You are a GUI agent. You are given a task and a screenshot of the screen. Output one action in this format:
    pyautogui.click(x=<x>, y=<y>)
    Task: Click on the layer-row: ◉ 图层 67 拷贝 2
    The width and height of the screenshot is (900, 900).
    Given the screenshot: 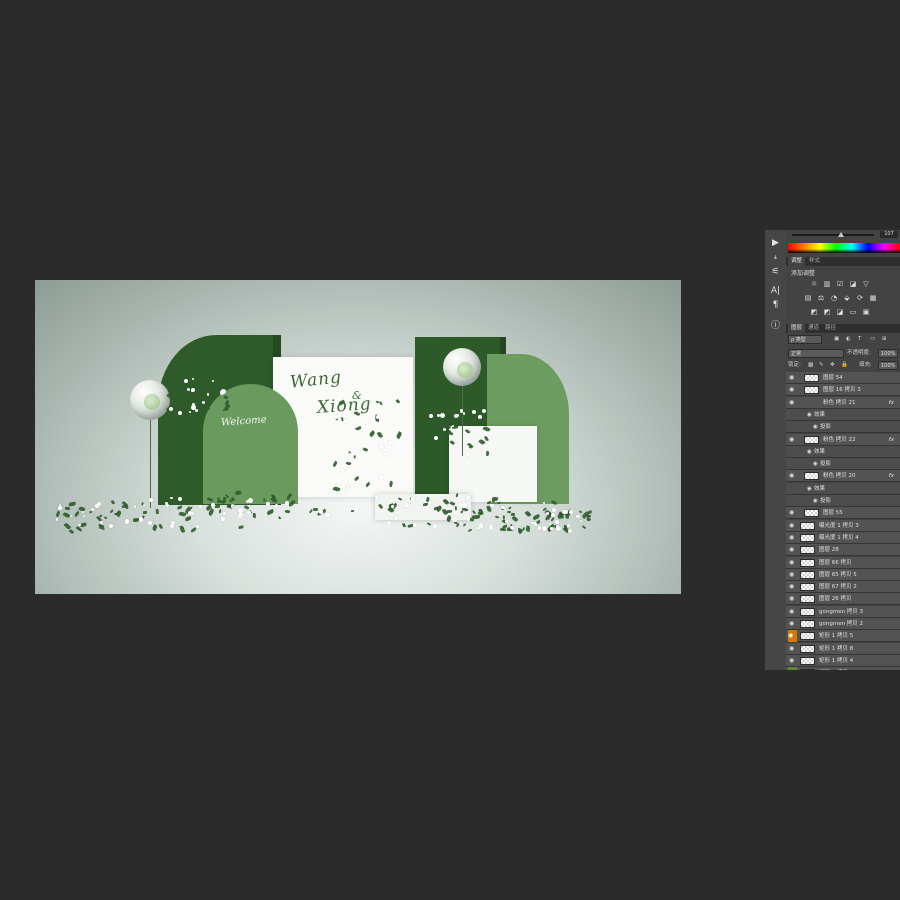 What is the action you would take?
    pyautogui.click(x=843, y=587)
    